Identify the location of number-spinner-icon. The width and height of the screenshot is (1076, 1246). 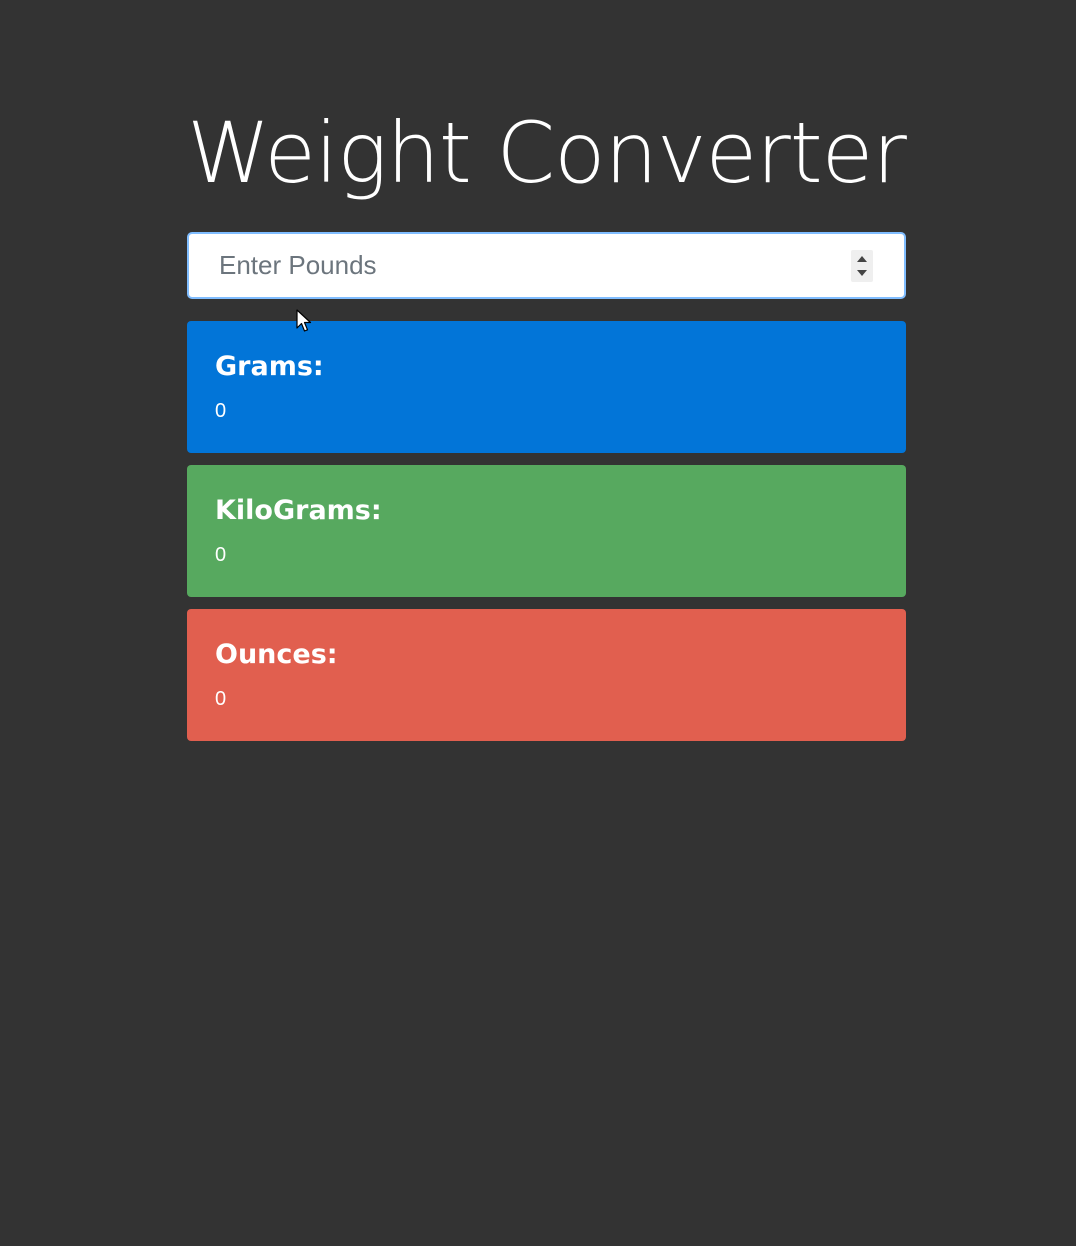
(862, 266).